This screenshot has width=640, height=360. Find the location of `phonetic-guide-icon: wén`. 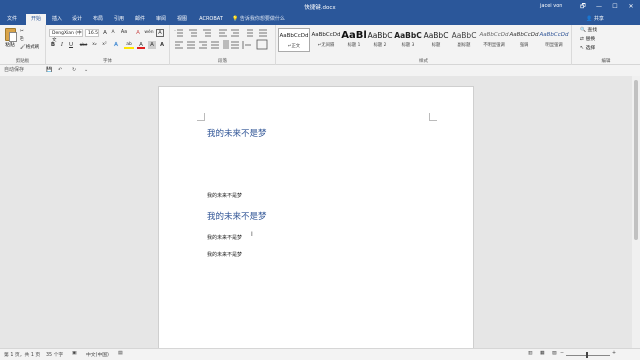

phonetic-guide-icon: wén is located at coordinates (149, 33).